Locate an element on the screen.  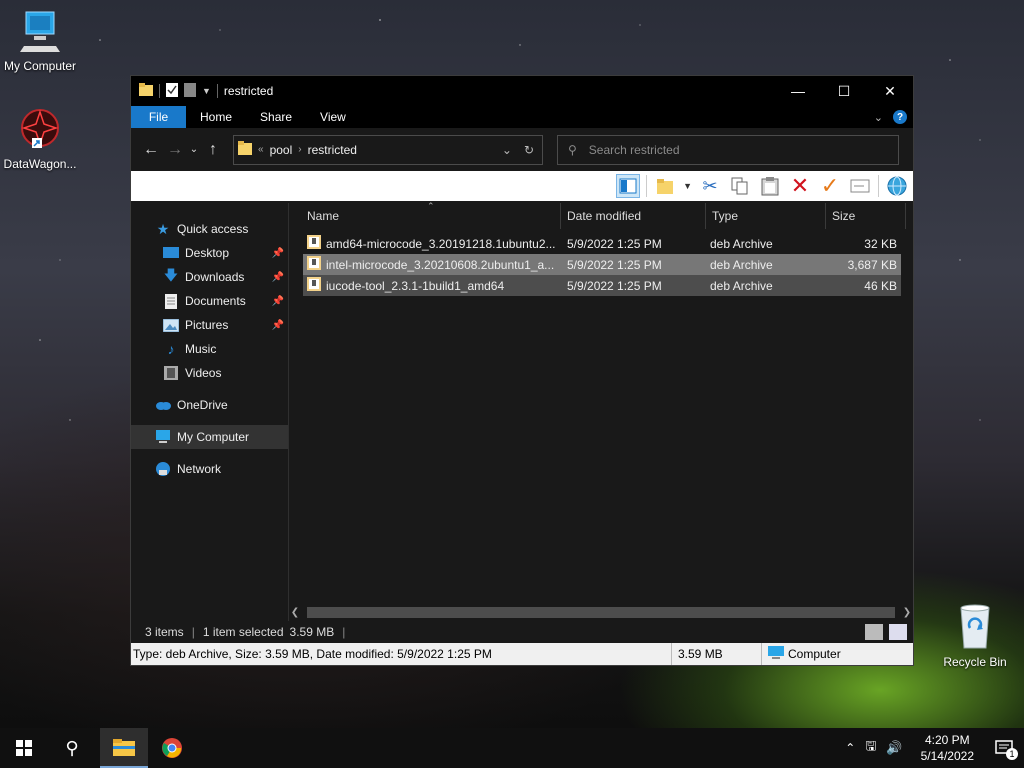
clipboard-icon is located at coordinates (770, 186).